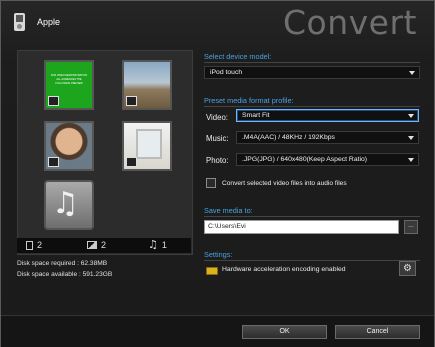  Describe the element at coordinates (217, 160) in the screenshot. I see `photo-label: Photo:` at that location.